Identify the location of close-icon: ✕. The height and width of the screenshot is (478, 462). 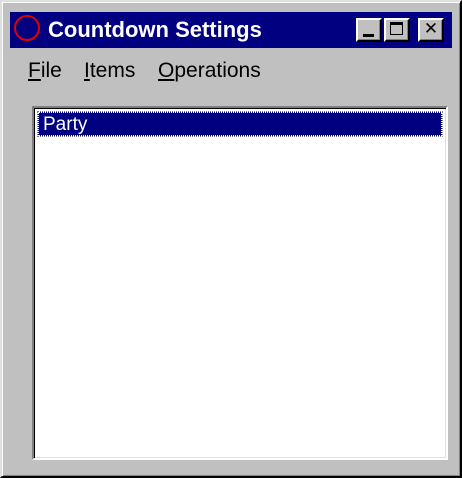
(431, 29).